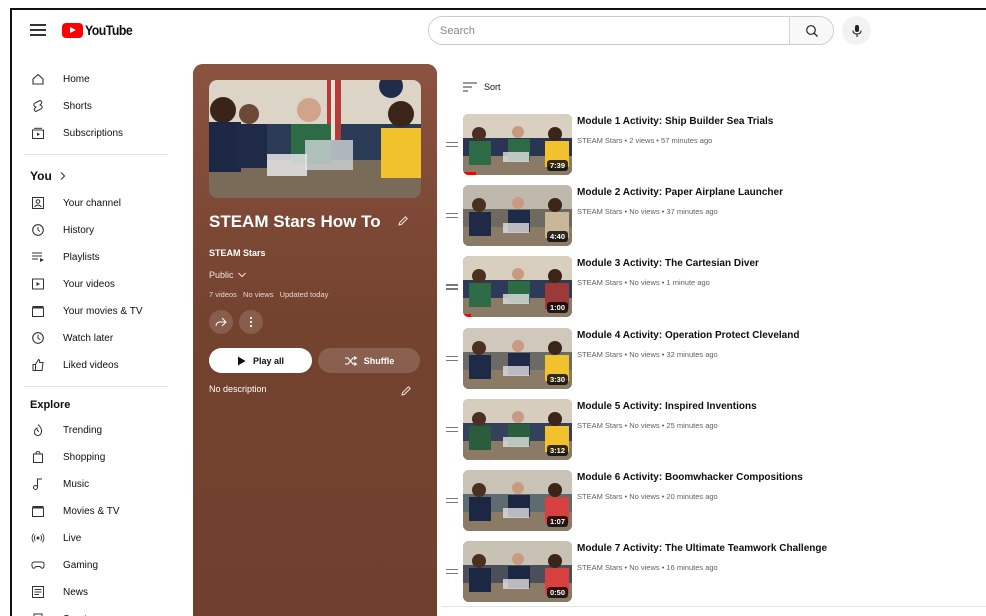  I want to click on sidebar-item-movies-tv: Movies & TV, so click(97, 511).